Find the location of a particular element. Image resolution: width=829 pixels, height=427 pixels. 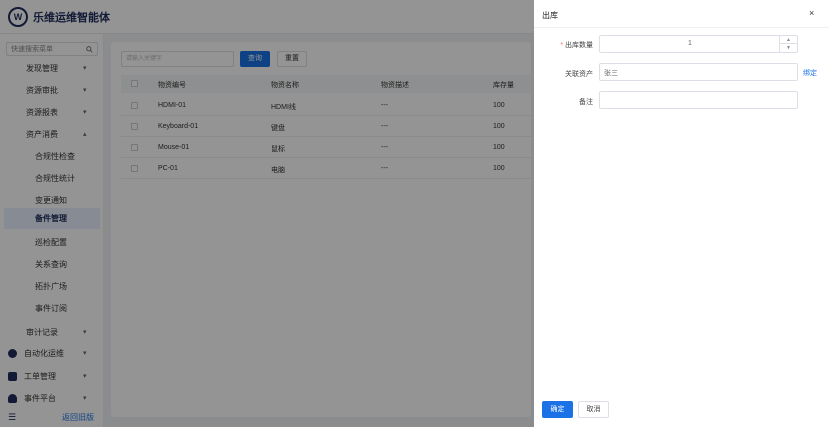

stepper-controls: ▲ ▼ is located at coordinates (788, 44).